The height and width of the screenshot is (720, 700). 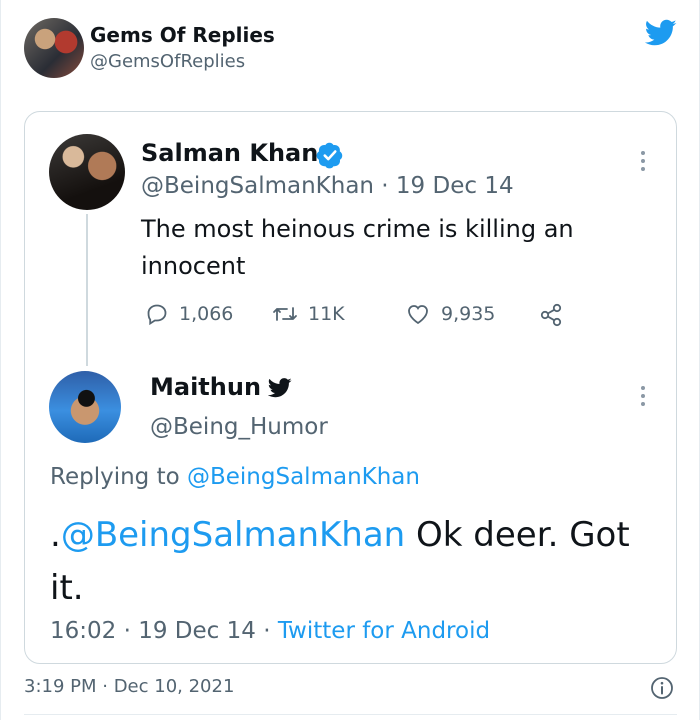 What do you see at coordinates (167, 61) in the screenshot?
I see `author-handle: @GemsOfReplies` at bounding box center [167, 61].